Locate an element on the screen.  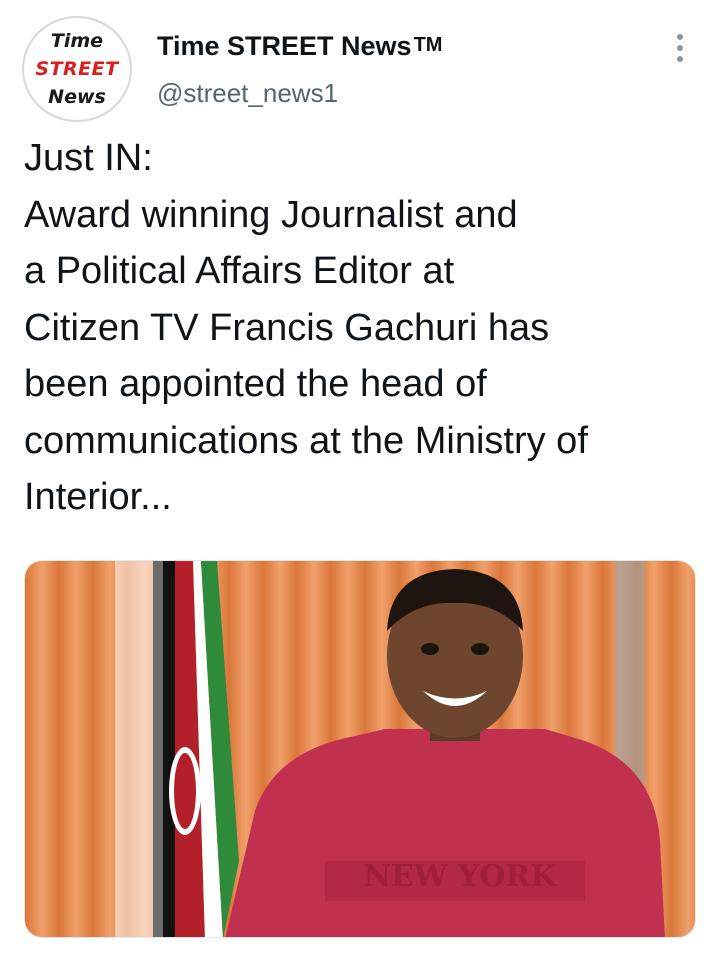
tweet-line: Citizen TV Francis Gachuri has is located at coordinates (287, 327).